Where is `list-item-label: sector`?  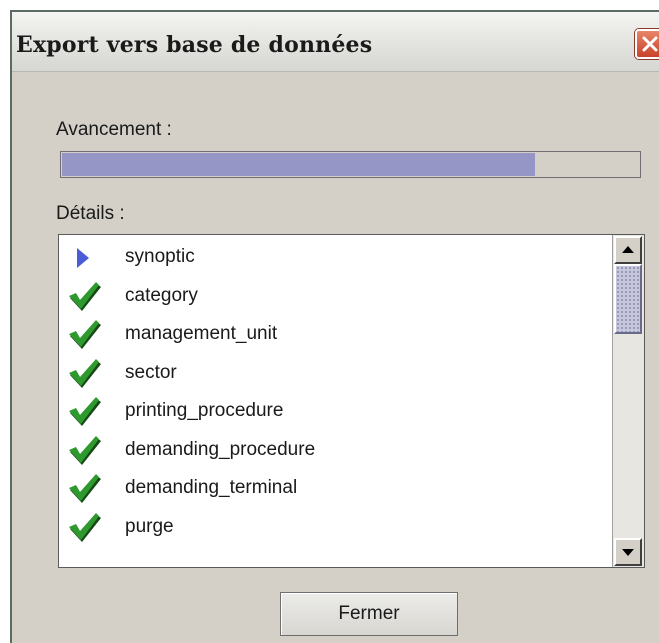 list-item-label: sector is located at coordinates (151, 372).